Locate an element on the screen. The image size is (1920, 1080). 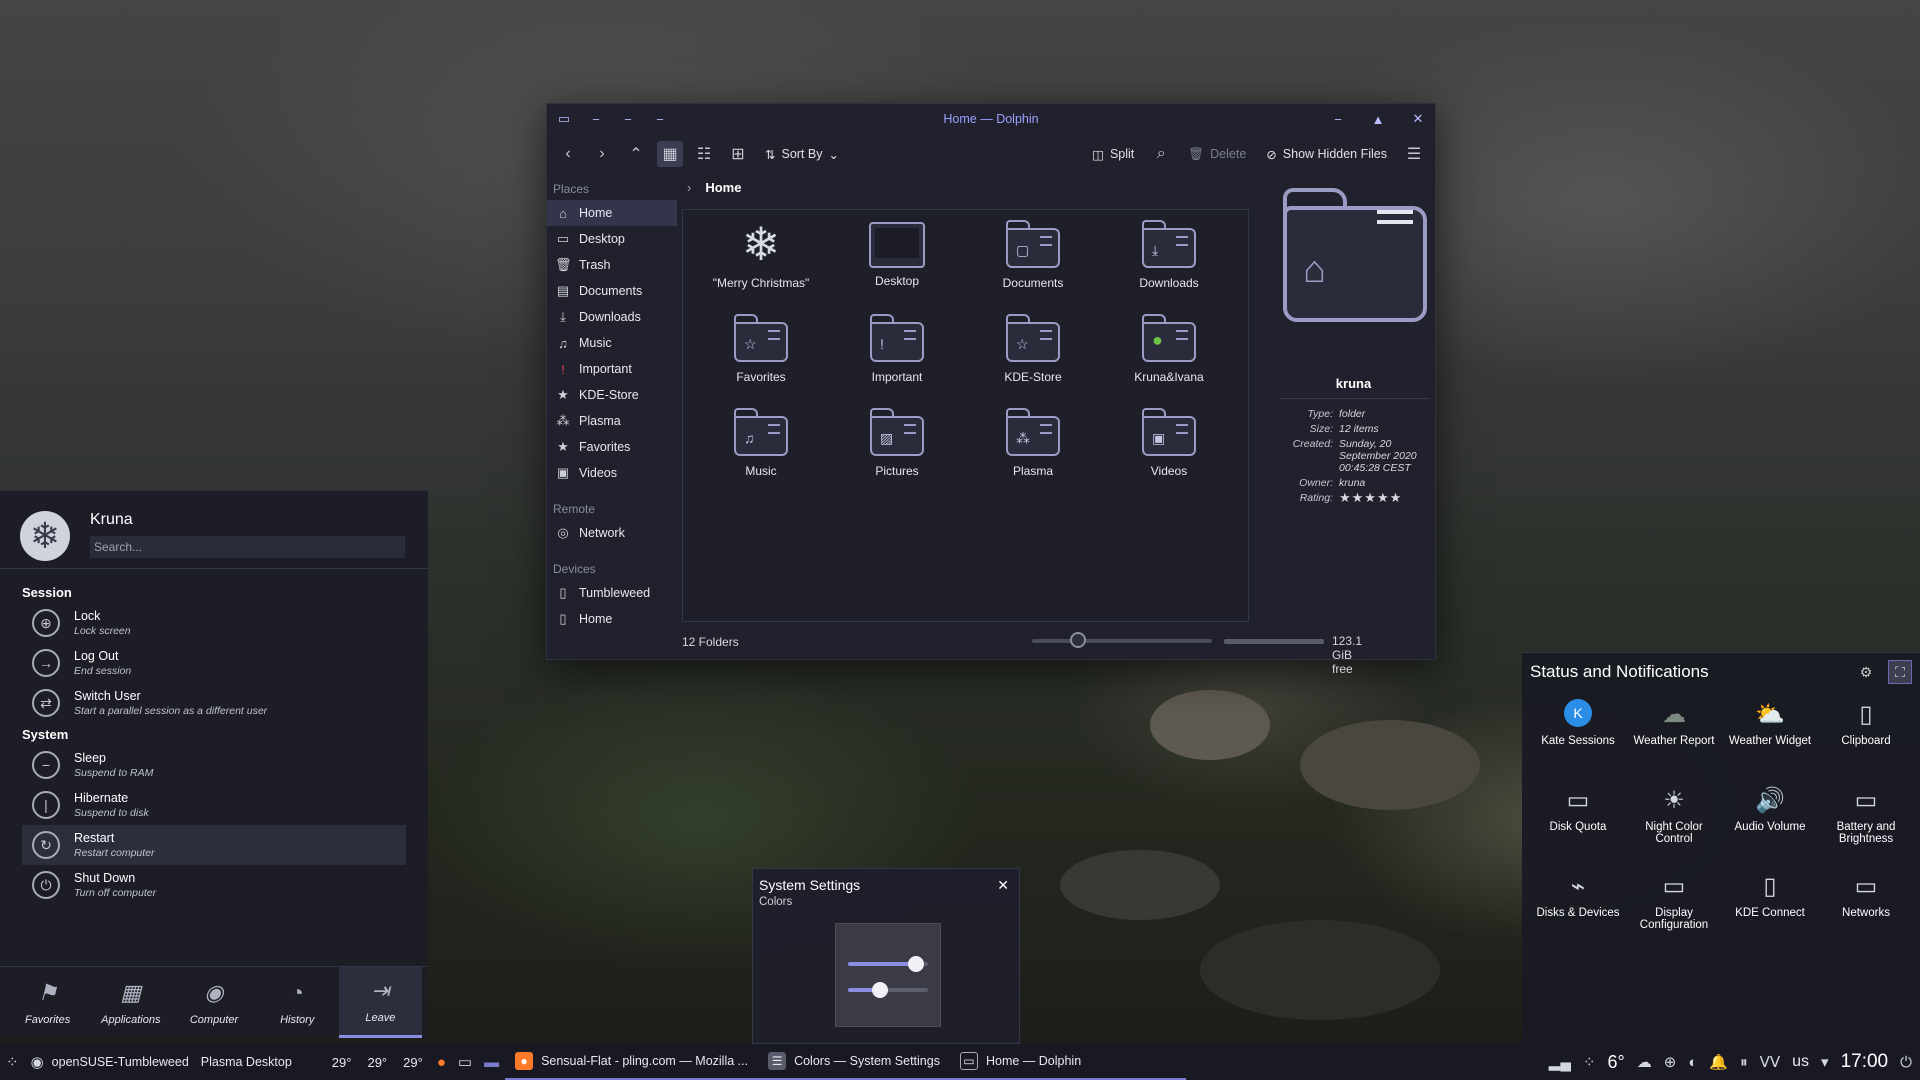
tab-computer: ◉ Computer is located at coordinates (213, 1002).